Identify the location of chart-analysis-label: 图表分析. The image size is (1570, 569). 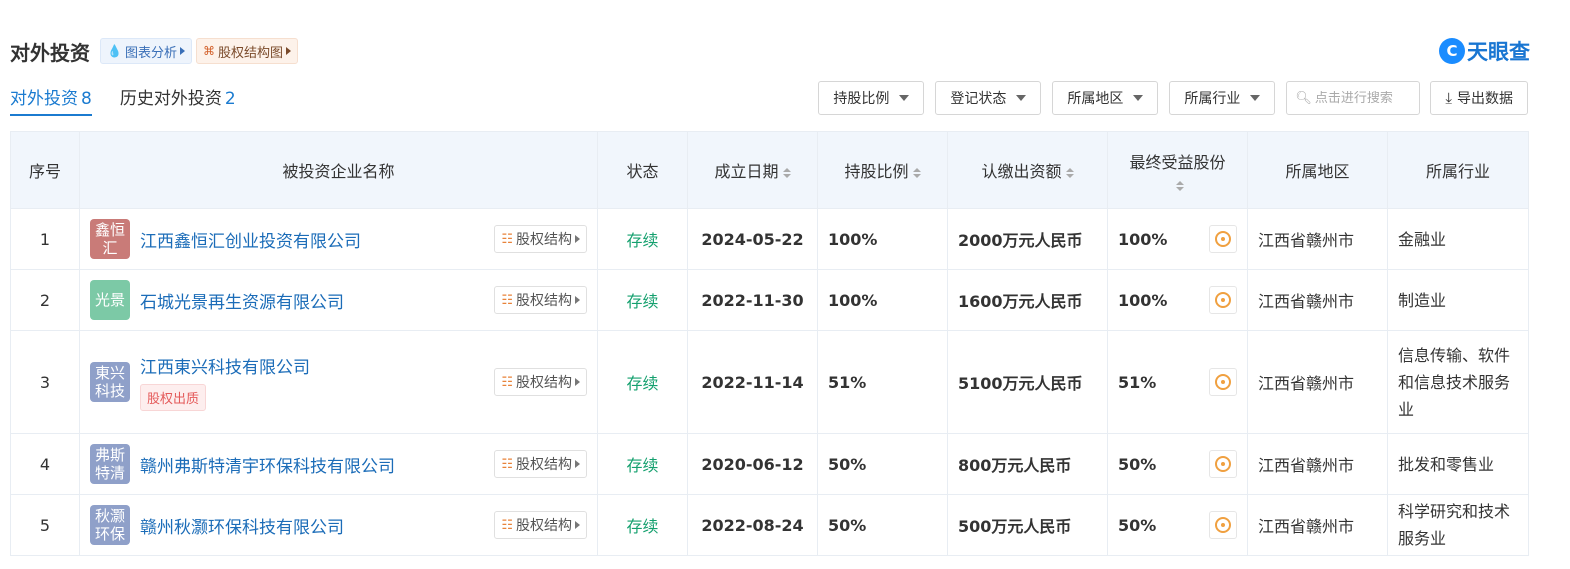
(150, 53).